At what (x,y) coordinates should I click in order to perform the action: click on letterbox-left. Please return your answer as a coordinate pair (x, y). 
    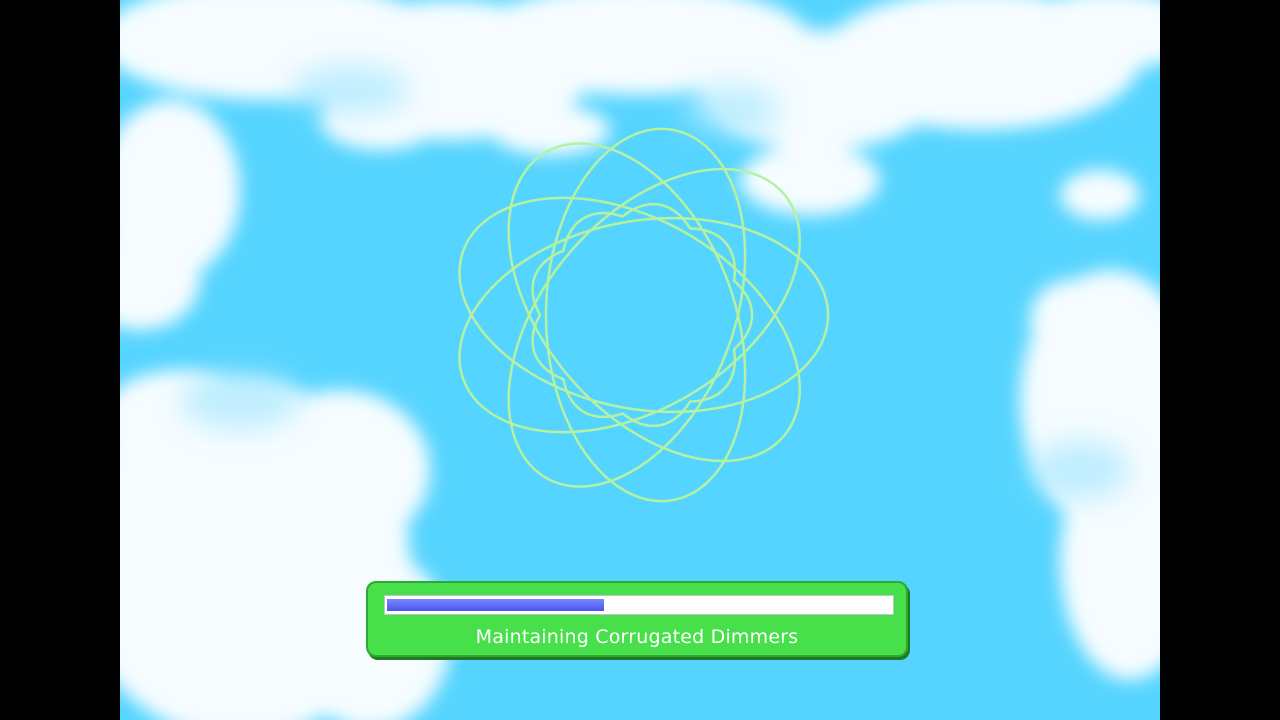
    Looking at the image, I should click on (60, 360).